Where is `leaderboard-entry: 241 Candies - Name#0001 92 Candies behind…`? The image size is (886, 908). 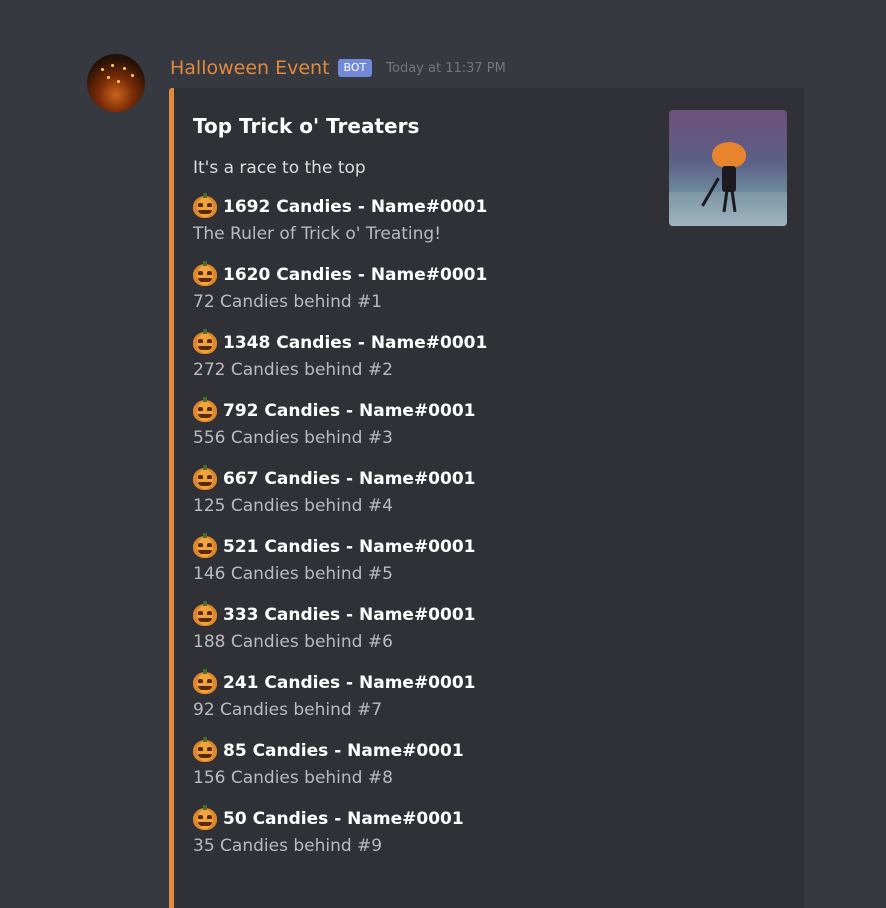
leaderboard-entry: 241 Candies - Name#0001 92 Candies behind… is located at coordinates (334, 699).